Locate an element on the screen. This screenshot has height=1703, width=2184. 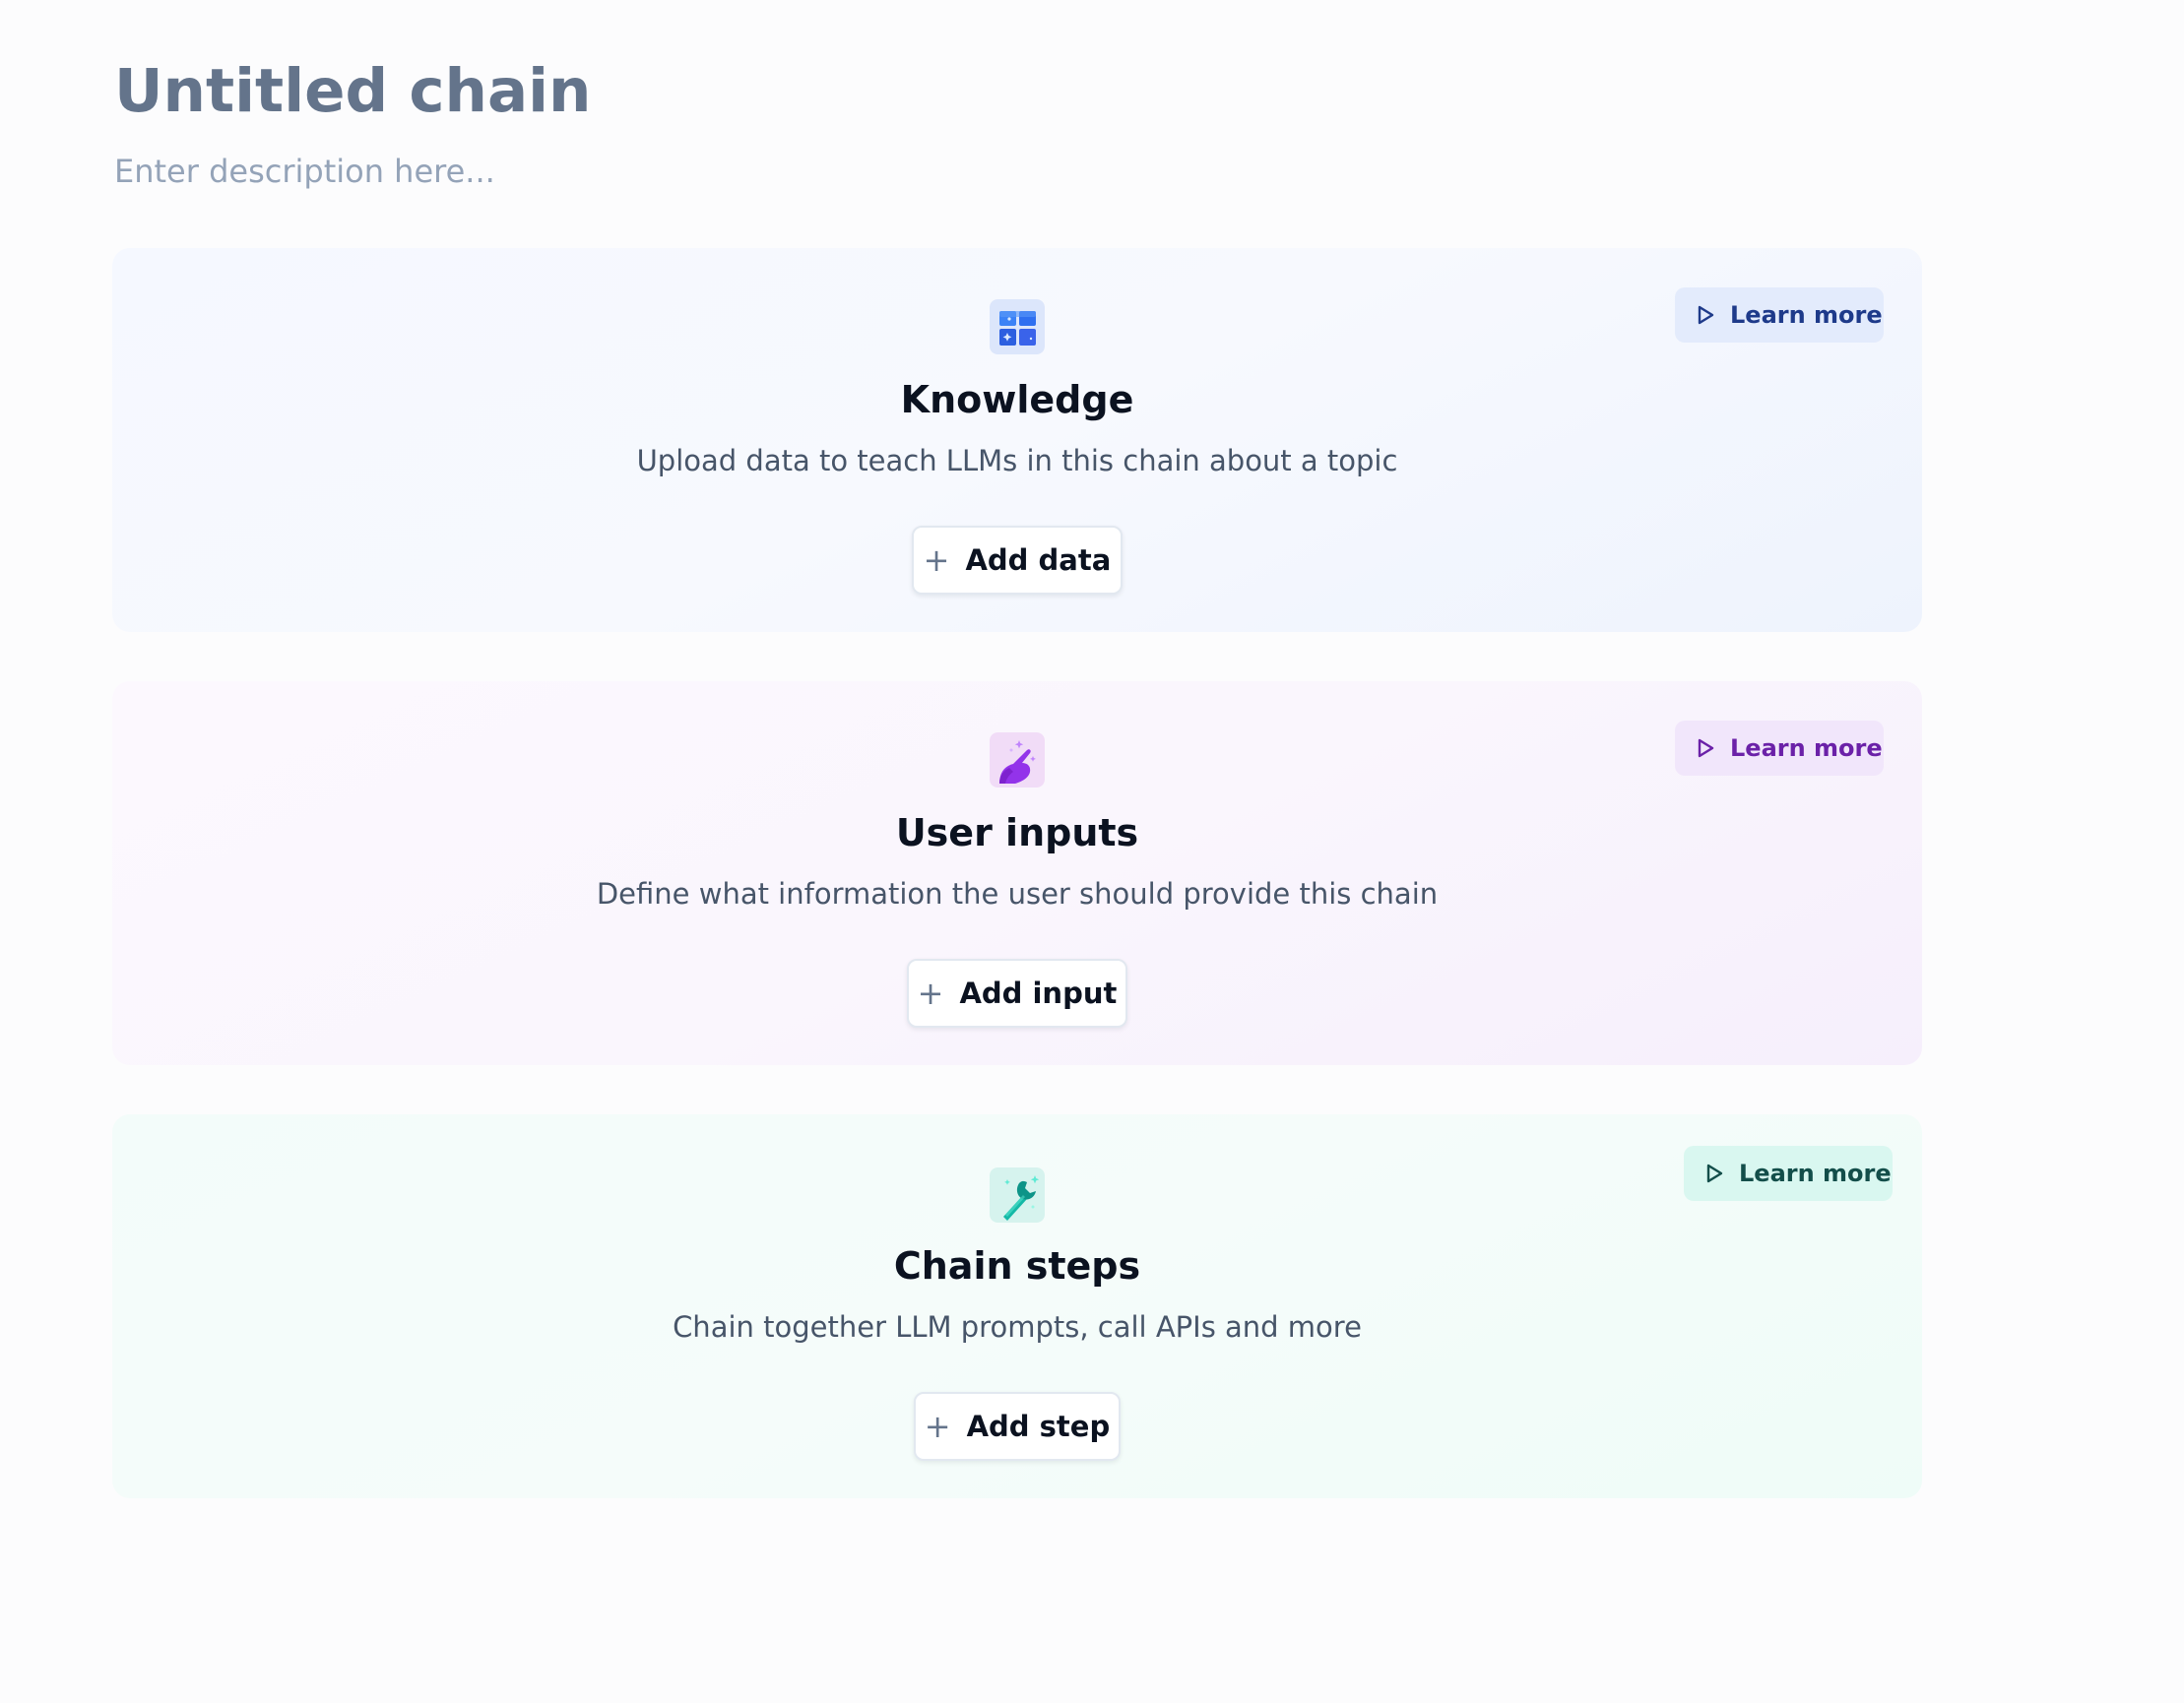
chain-steps-title: Chain steps is located at coordinates (1017, 1266).